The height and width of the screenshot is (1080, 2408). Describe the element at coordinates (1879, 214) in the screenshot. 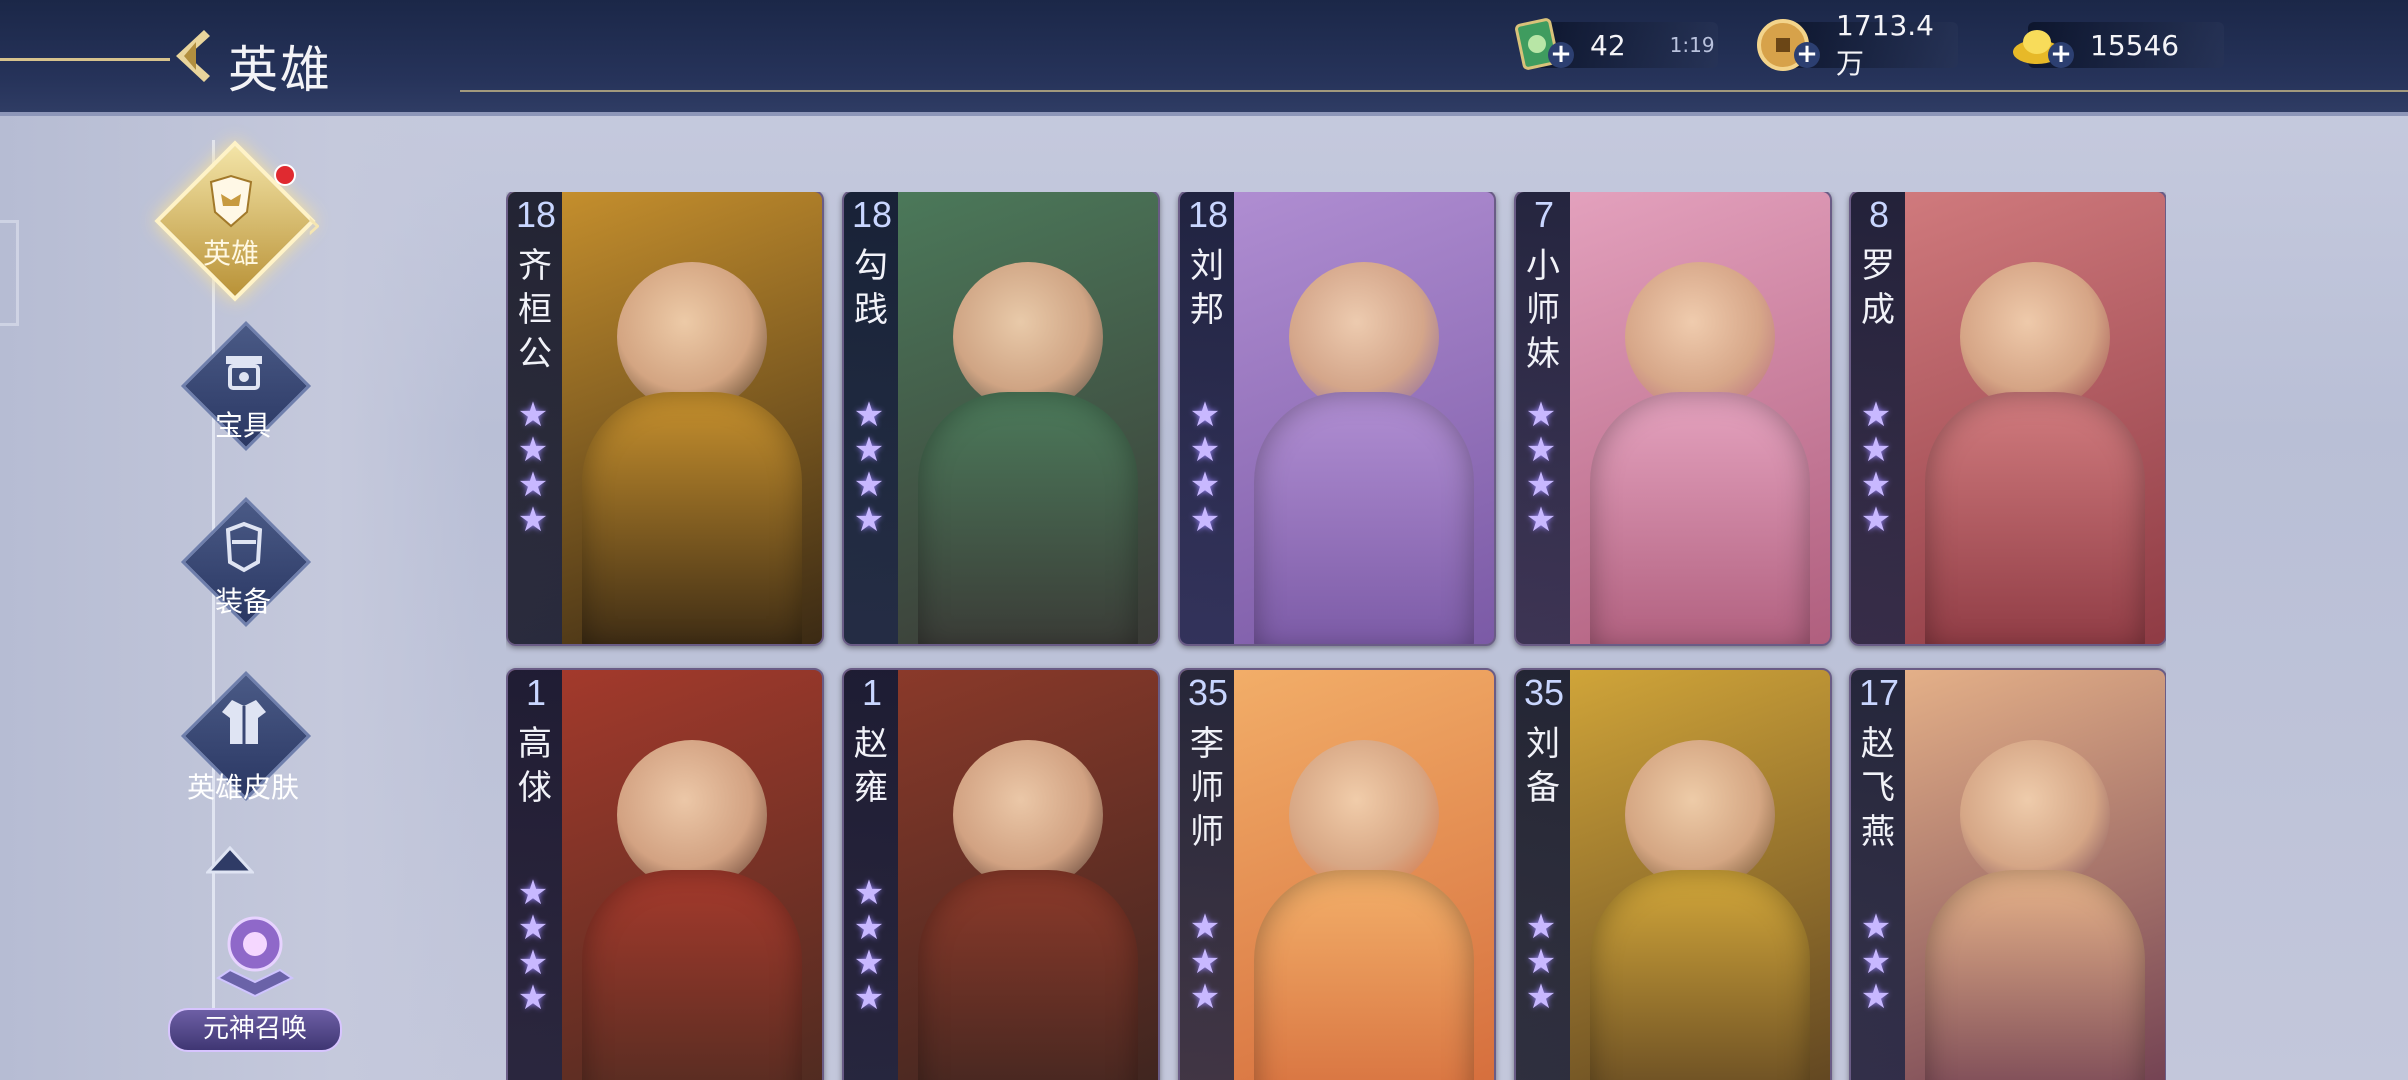

I see `hero-level: 8` at that location.